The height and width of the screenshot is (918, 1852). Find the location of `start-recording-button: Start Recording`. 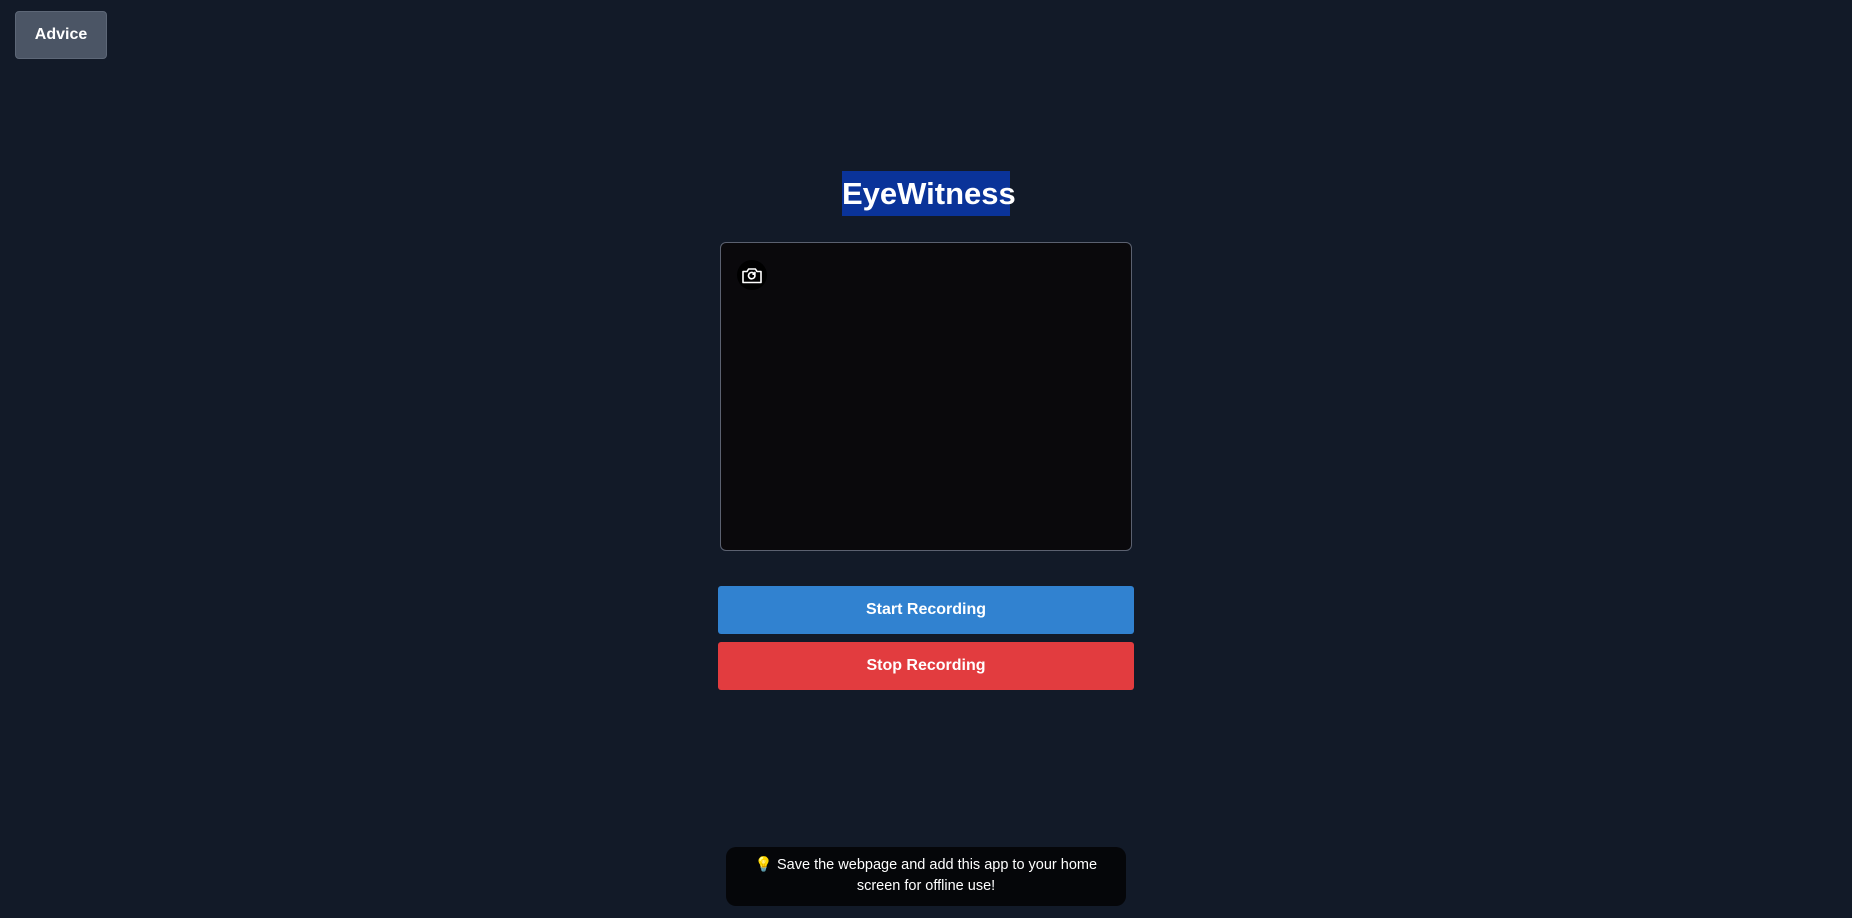

start-recording-button: Start Recording is located at coordinates (926, 610).